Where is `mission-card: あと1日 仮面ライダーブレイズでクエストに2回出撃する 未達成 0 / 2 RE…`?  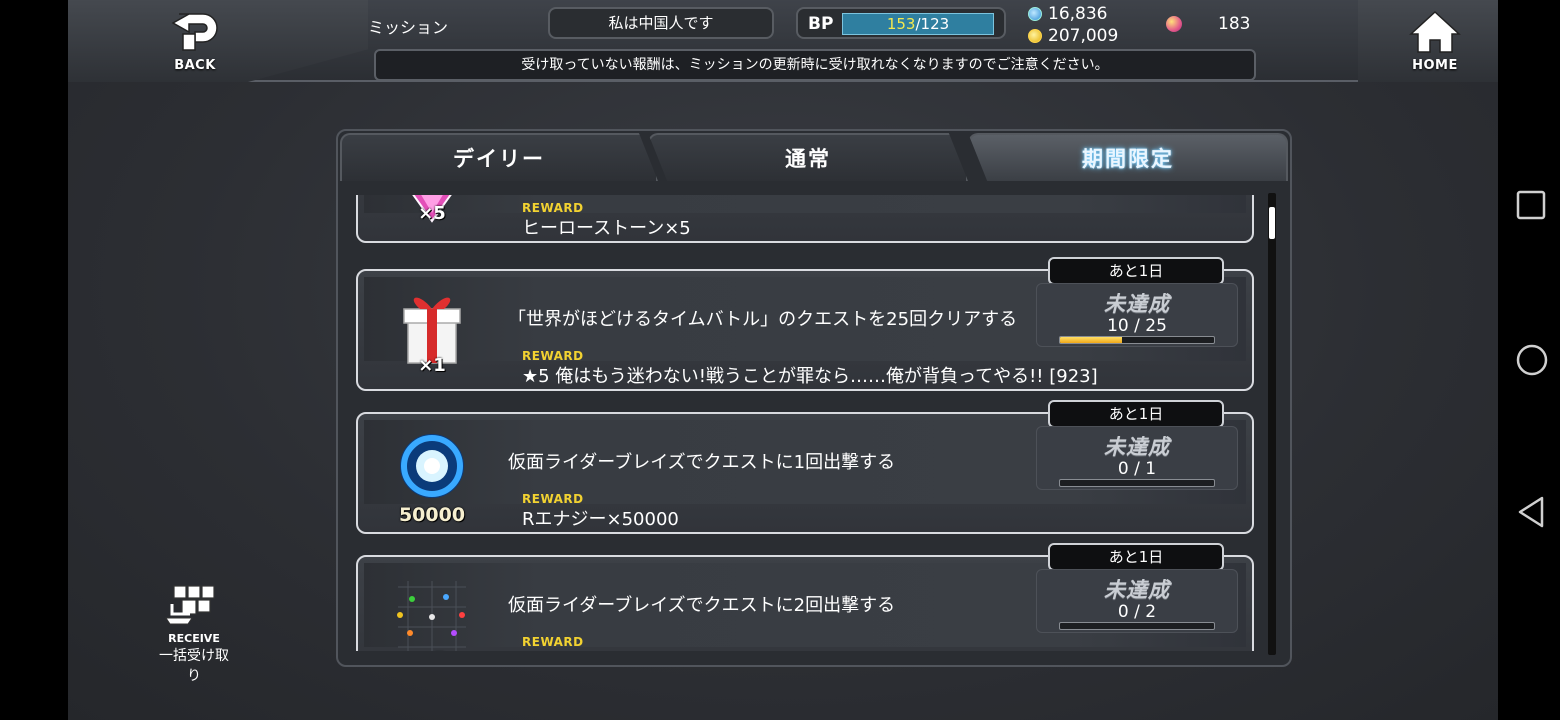 mission-card: あと1日 仮面ライダーブレイズでクエストに2回出撃する 未達成 0 / 2 RE… is located at coordinates (805, 597).